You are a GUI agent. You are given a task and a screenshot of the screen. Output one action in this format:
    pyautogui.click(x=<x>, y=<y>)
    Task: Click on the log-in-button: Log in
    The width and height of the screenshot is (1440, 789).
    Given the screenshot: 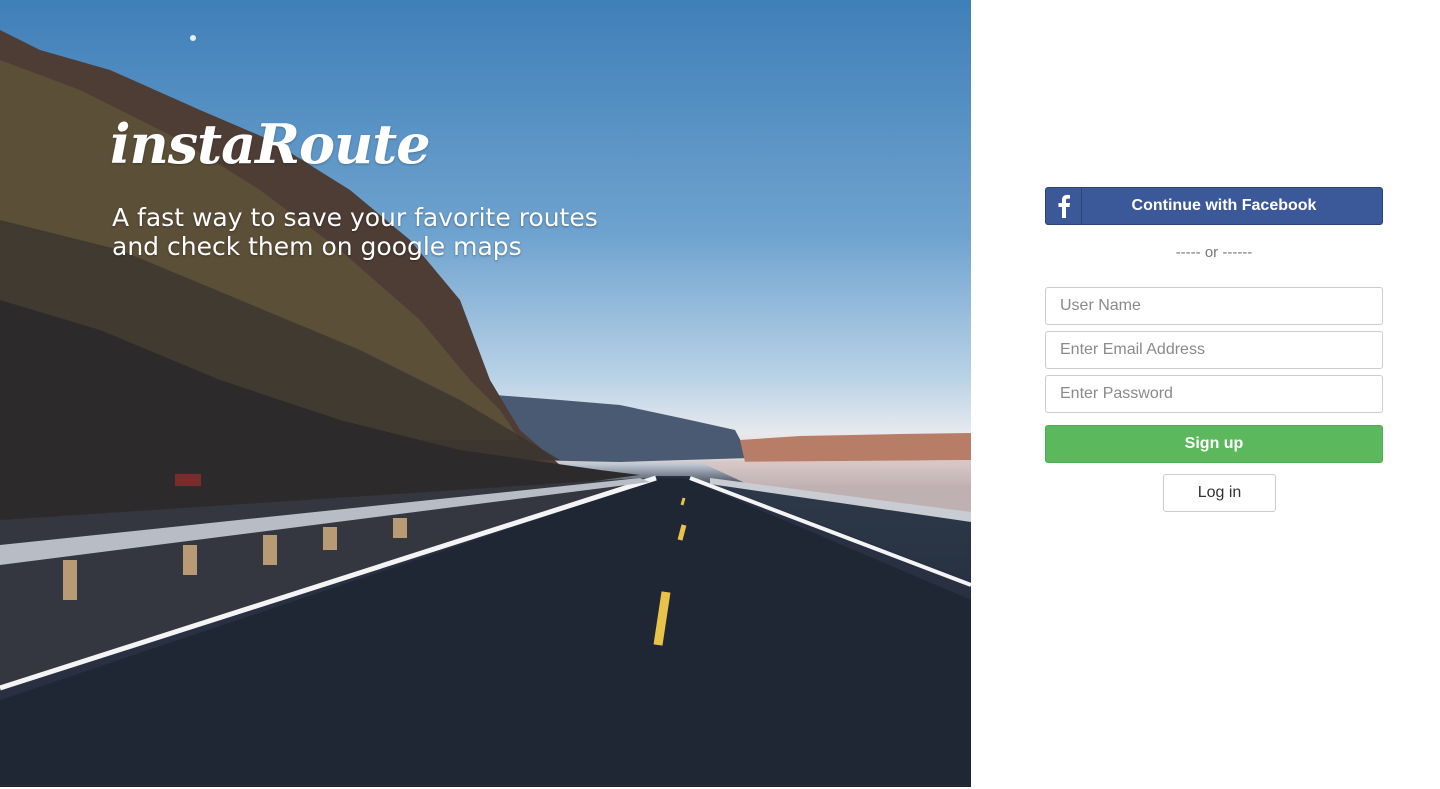 What is the action you would take?
    pyautogui.click(x=1219, y=493)
    